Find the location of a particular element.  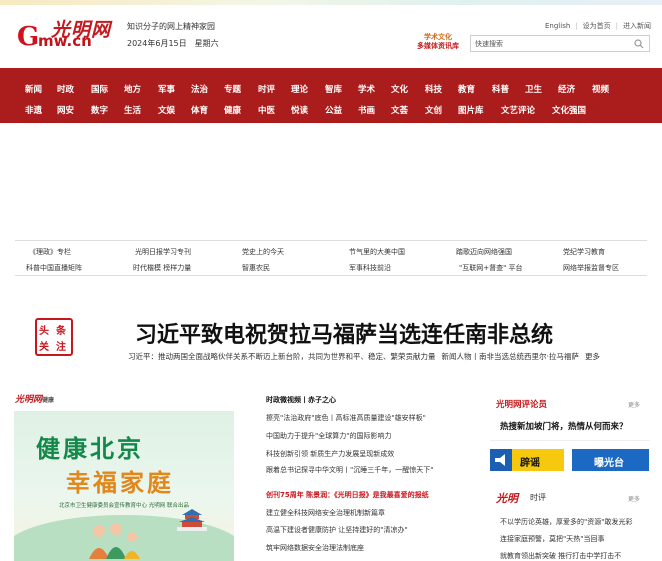

nav-item: 军事 is located at coordinates (166, 89).